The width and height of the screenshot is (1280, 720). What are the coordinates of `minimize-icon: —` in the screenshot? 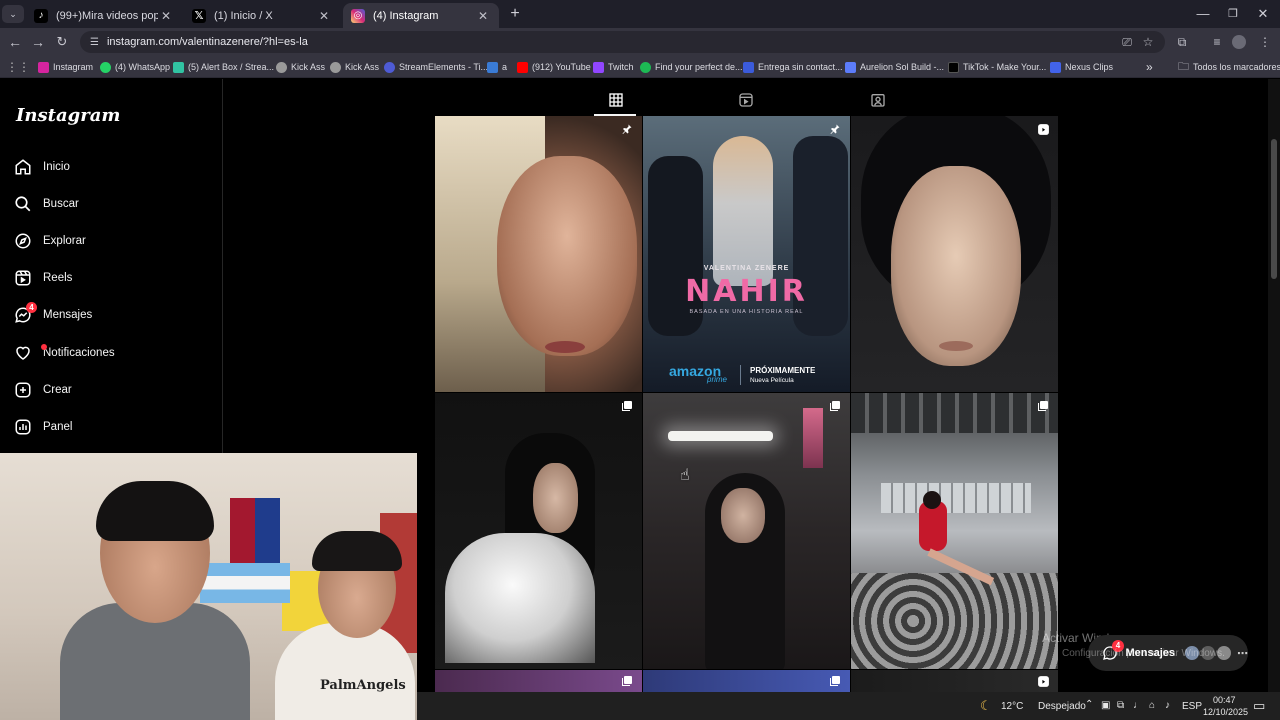 It's located at (1203, 14).